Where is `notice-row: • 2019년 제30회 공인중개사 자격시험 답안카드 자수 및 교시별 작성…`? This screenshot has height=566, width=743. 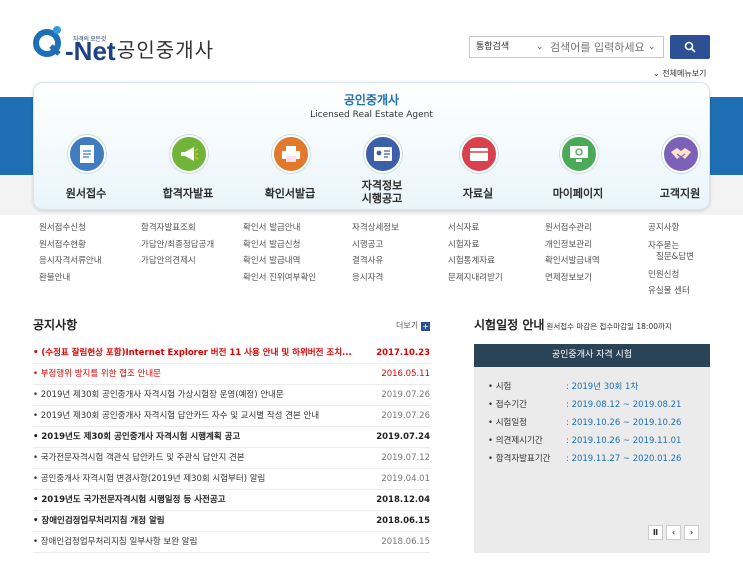
notice-row: • 2019년 제30회 공인중개사 자격시험 답안카드 자수 및 교시별 작성… is located at coordinates (231, 416).